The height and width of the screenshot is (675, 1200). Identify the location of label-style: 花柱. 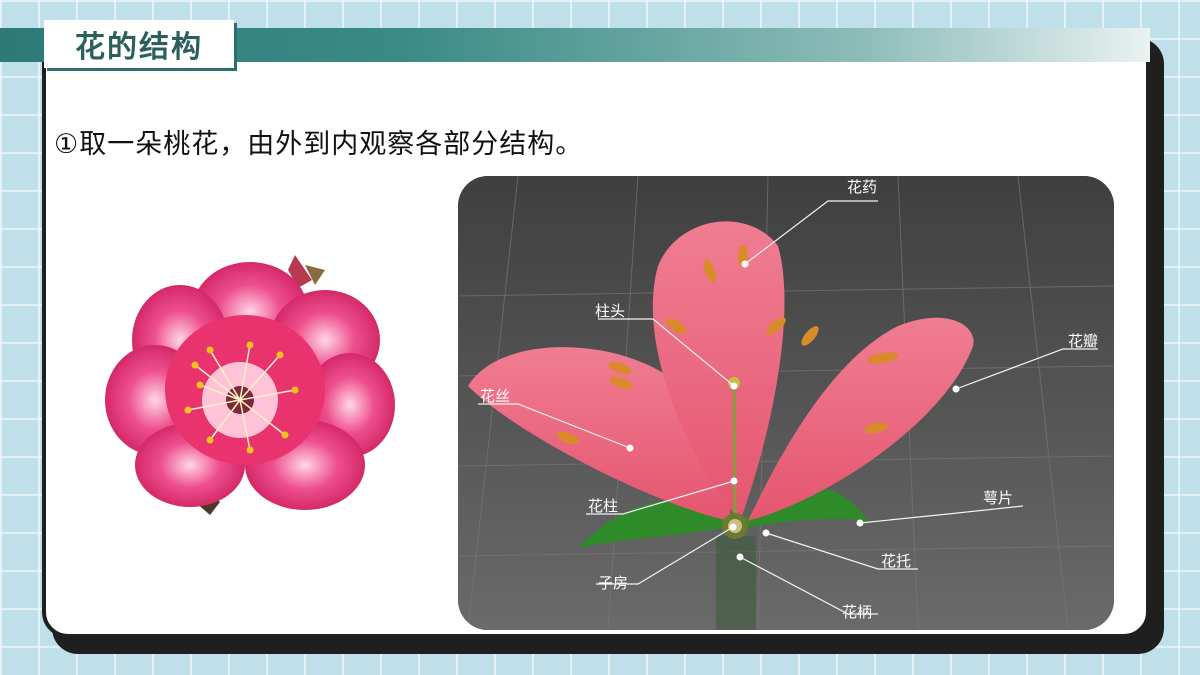
(603, 506).